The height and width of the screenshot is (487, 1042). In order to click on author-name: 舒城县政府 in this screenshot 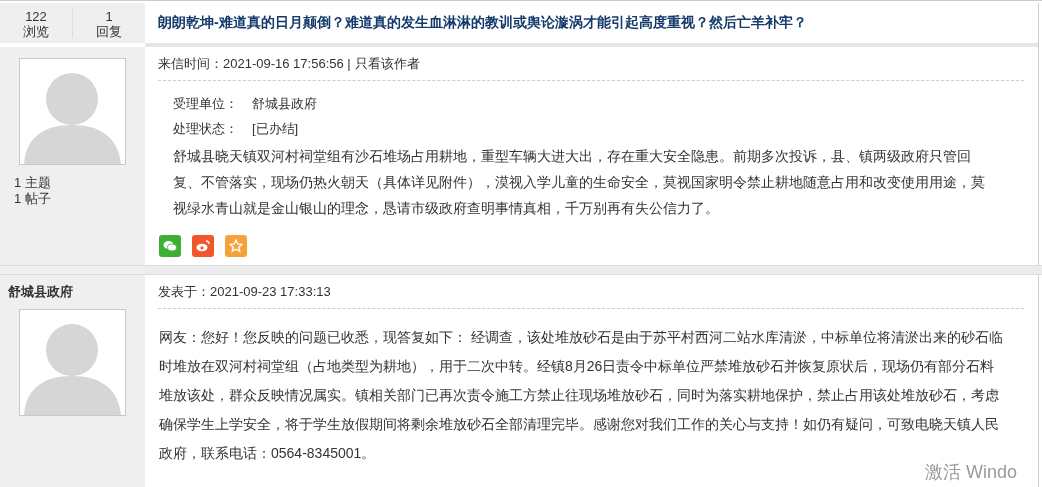, I will do `click(40, 292)`.